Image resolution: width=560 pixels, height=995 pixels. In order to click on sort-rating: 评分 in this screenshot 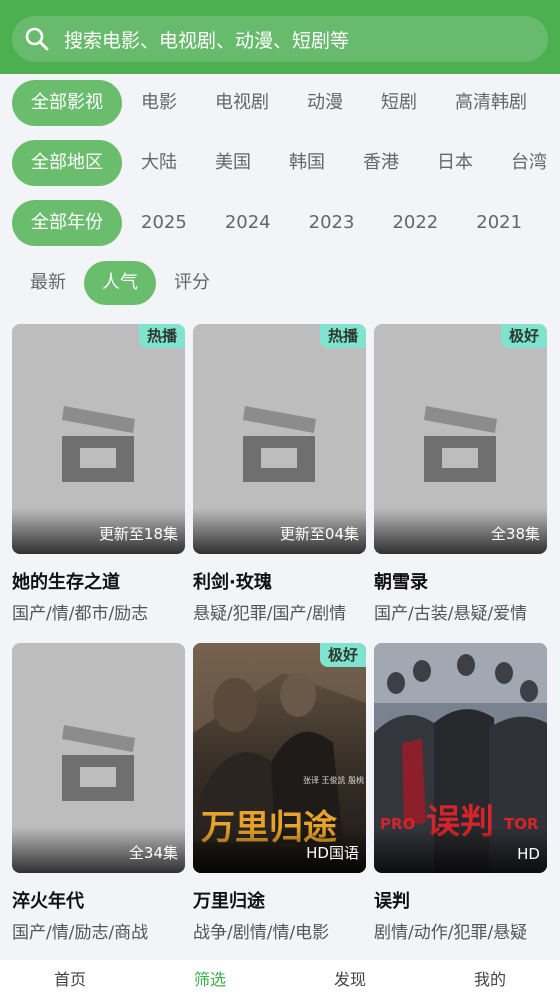, I will do `click(192, 283)`.